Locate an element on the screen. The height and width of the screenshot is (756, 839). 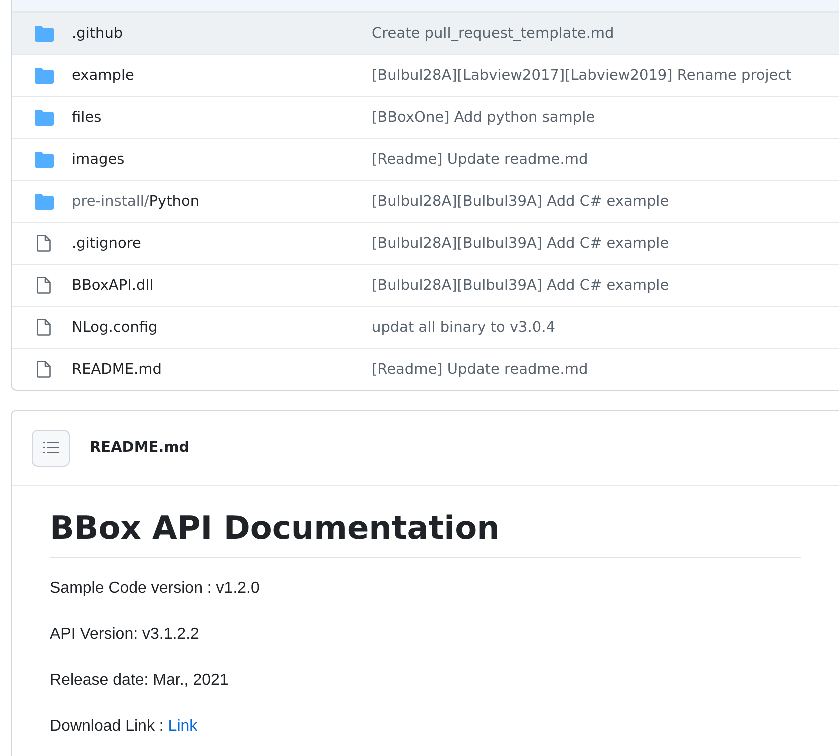
readme-paragraph: Release date: Mar., 2021 is located at coordinates (140, 681).